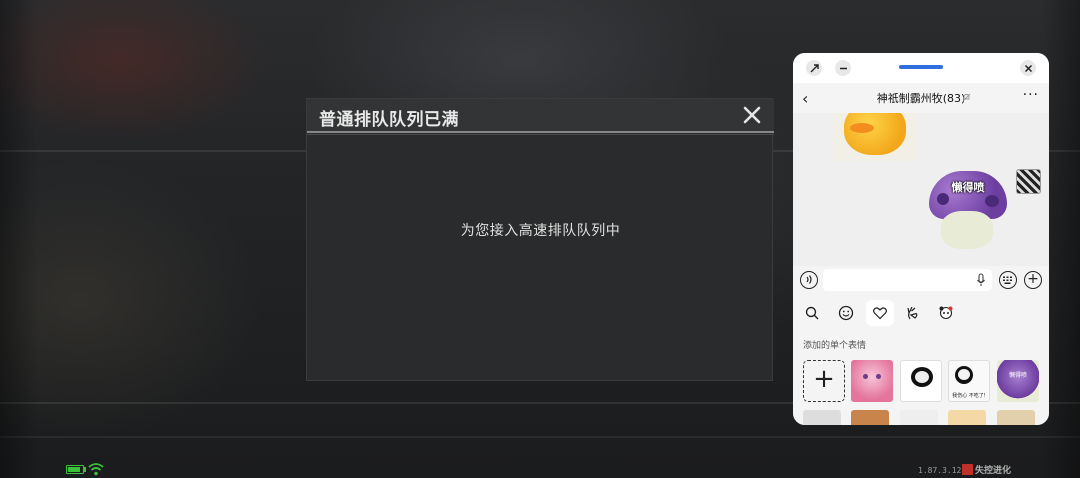  What do you see at coordinates (812, 313) in the screenshot?
I see `emoji-search-icon` at bounding box center [812, 313].